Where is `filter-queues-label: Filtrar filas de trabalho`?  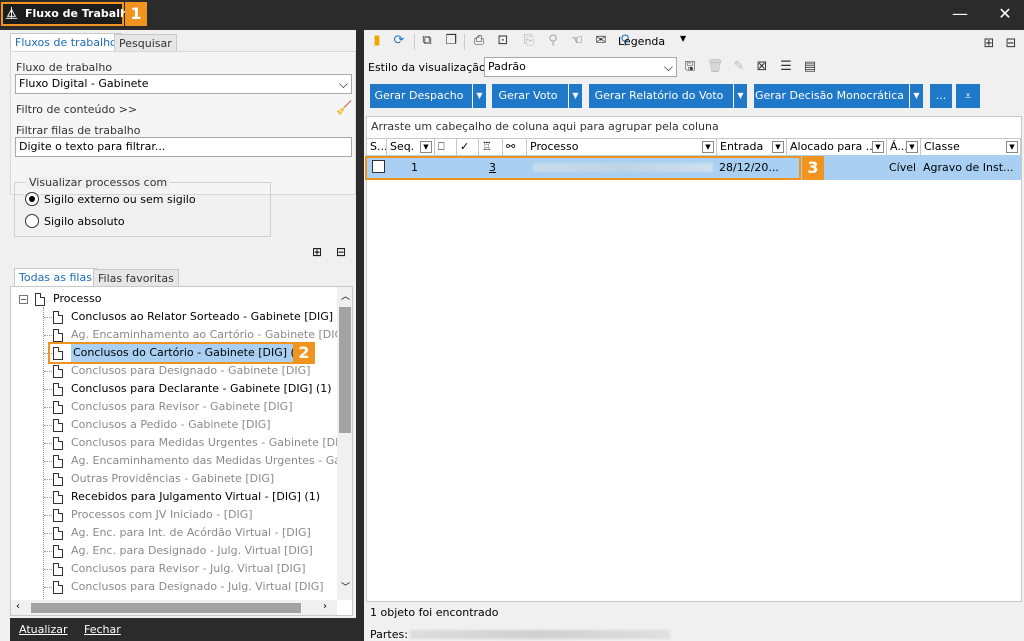 filter-queues-label: Filtrar filas de trabalho is located at coordinates (78, 130).